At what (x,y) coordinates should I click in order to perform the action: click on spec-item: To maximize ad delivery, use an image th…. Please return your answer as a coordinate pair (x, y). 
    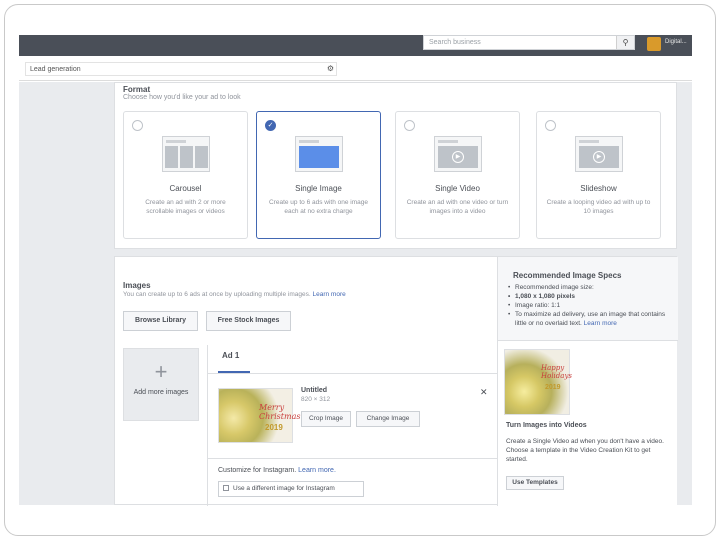
    Looking at the image, I should click on (591, 319).